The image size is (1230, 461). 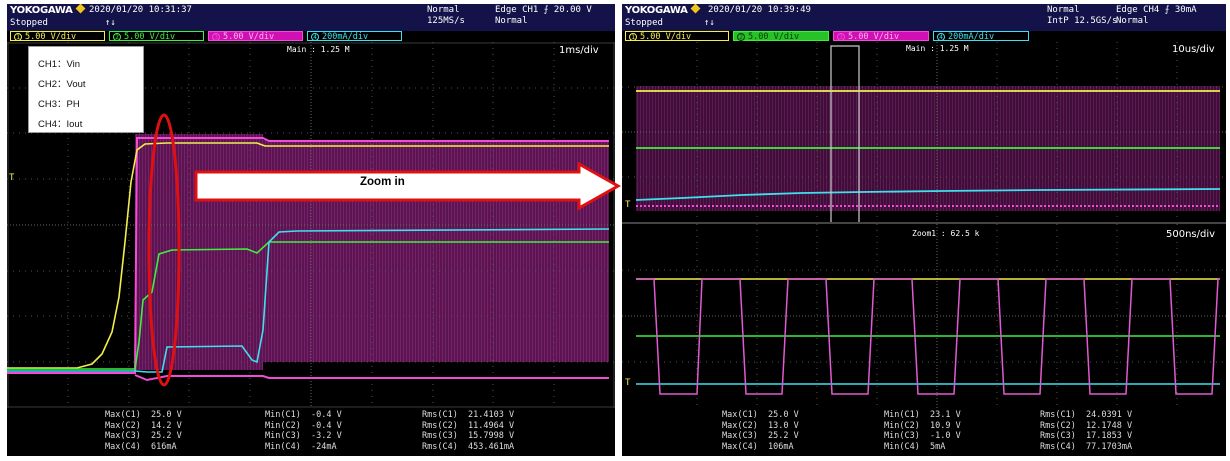 What do you see at coordinates (446, 21) in the screenshot?
I see `sample-rate: 125MS/s` at bounding box center [446, 21].